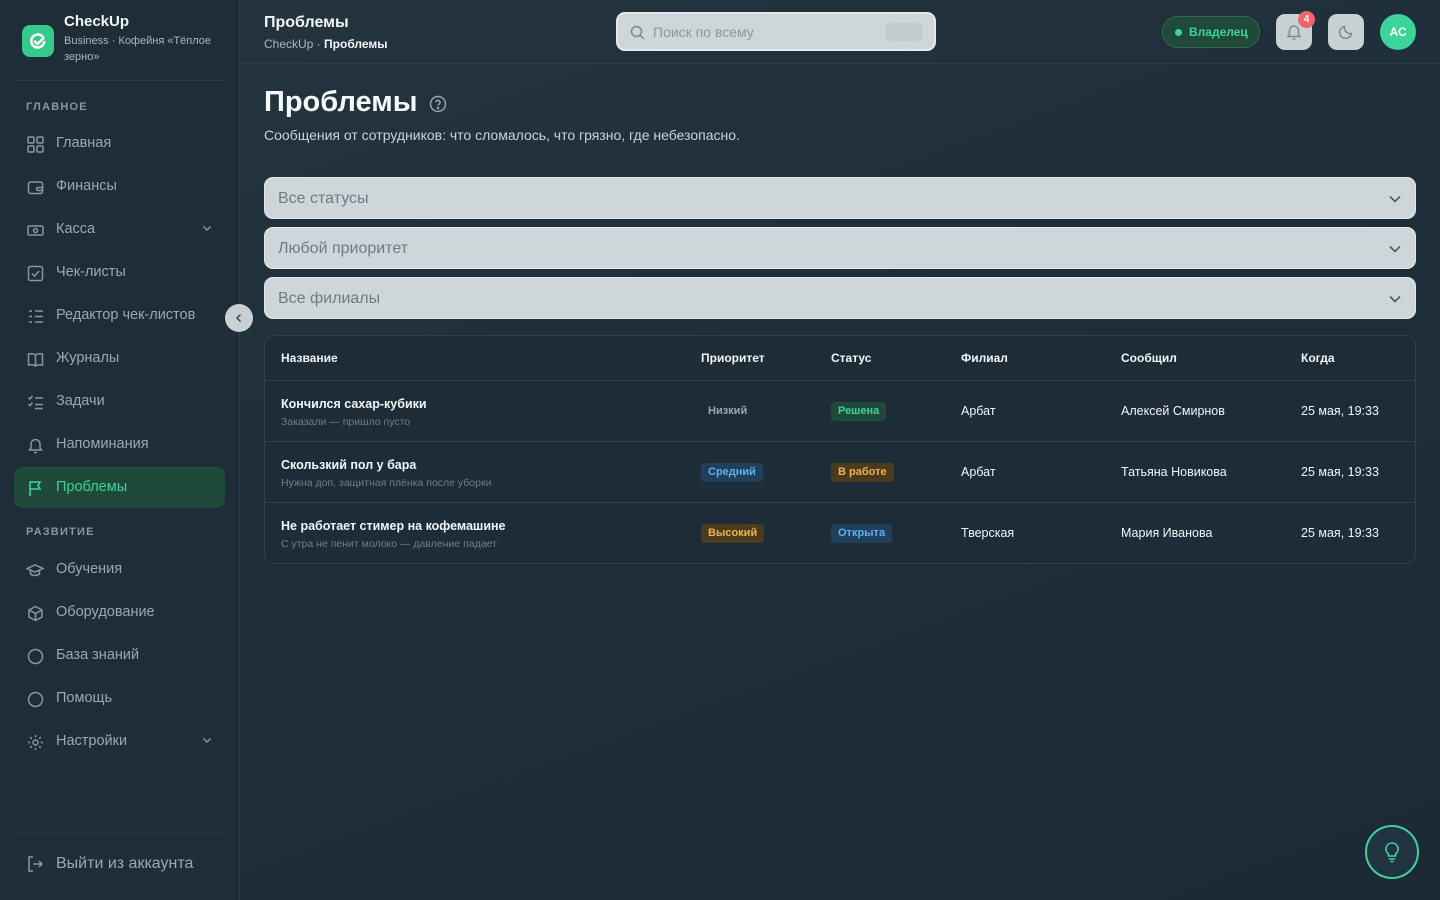  What do you see at coordinates (35, 230) in the screenshot?
I see `cash-icon` at bounding box center [35, 230].